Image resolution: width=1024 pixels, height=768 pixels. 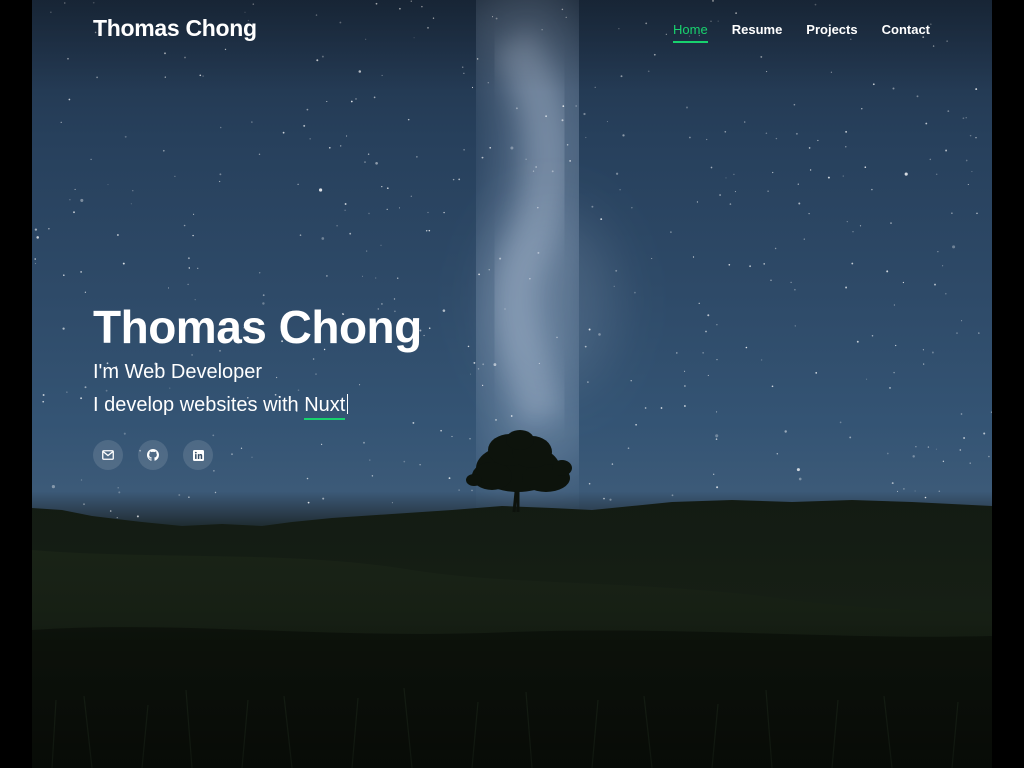 I want to click on nav-projects: Projects, so click(x=831, y=32).